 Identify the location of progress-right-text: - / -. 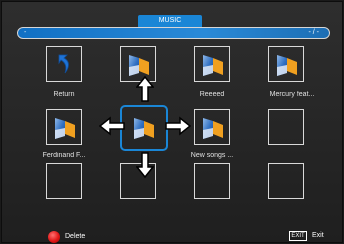
(314, 32).